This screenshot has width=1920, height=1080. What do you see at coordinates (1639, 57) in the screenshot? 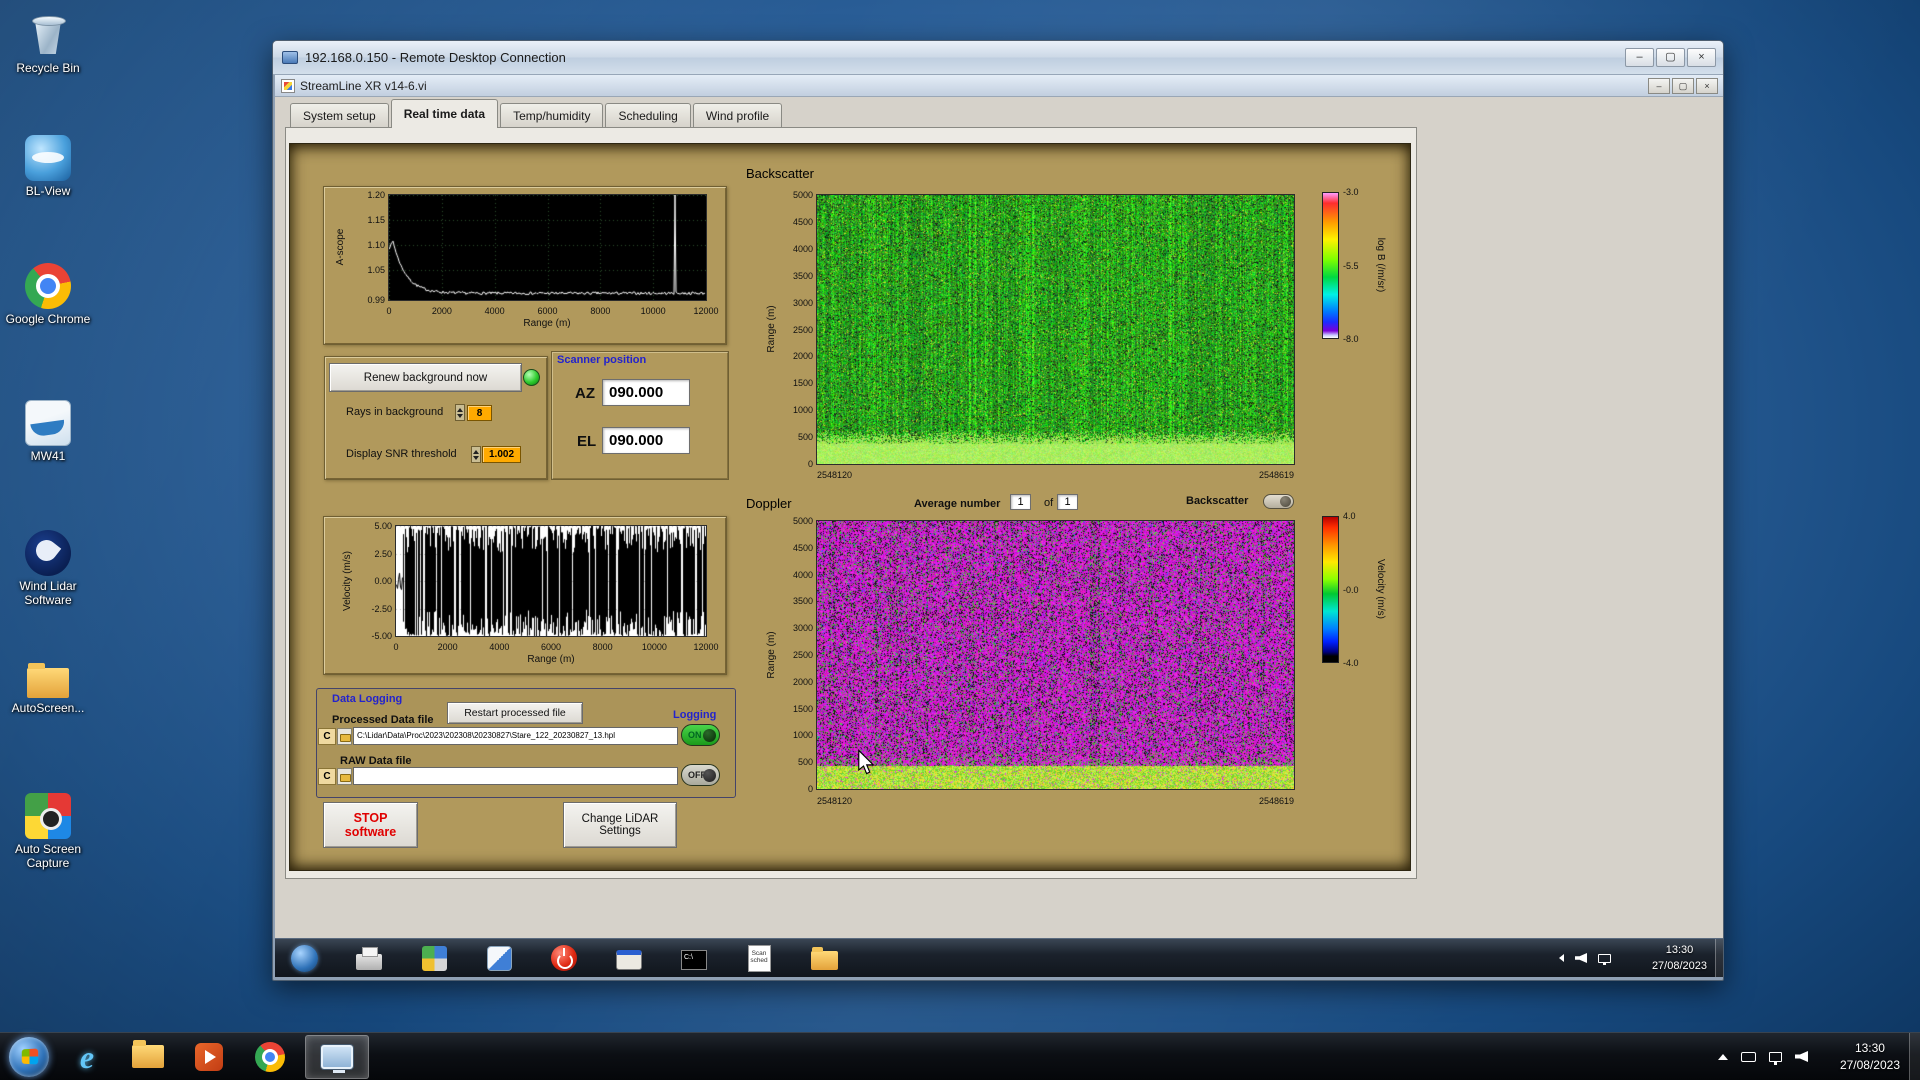
I see `rdp-minimize-button: –` at bounding box center [1639, 57].